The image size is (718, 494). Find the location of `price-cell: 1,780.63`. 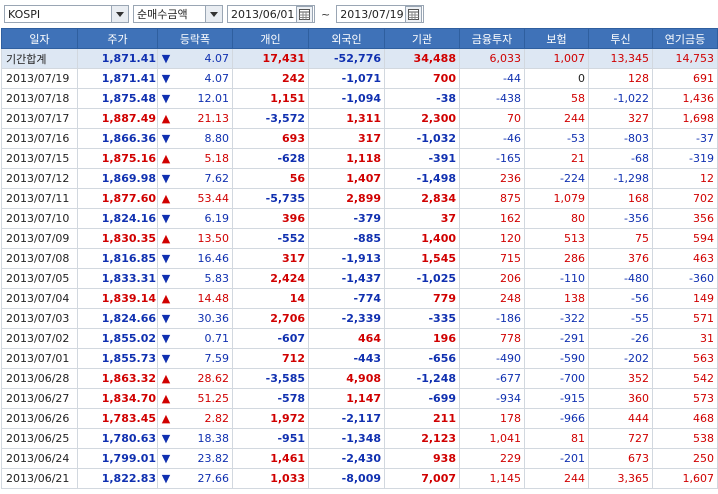

price-cell: 1,780.63 is located at coordinates (117, 438).